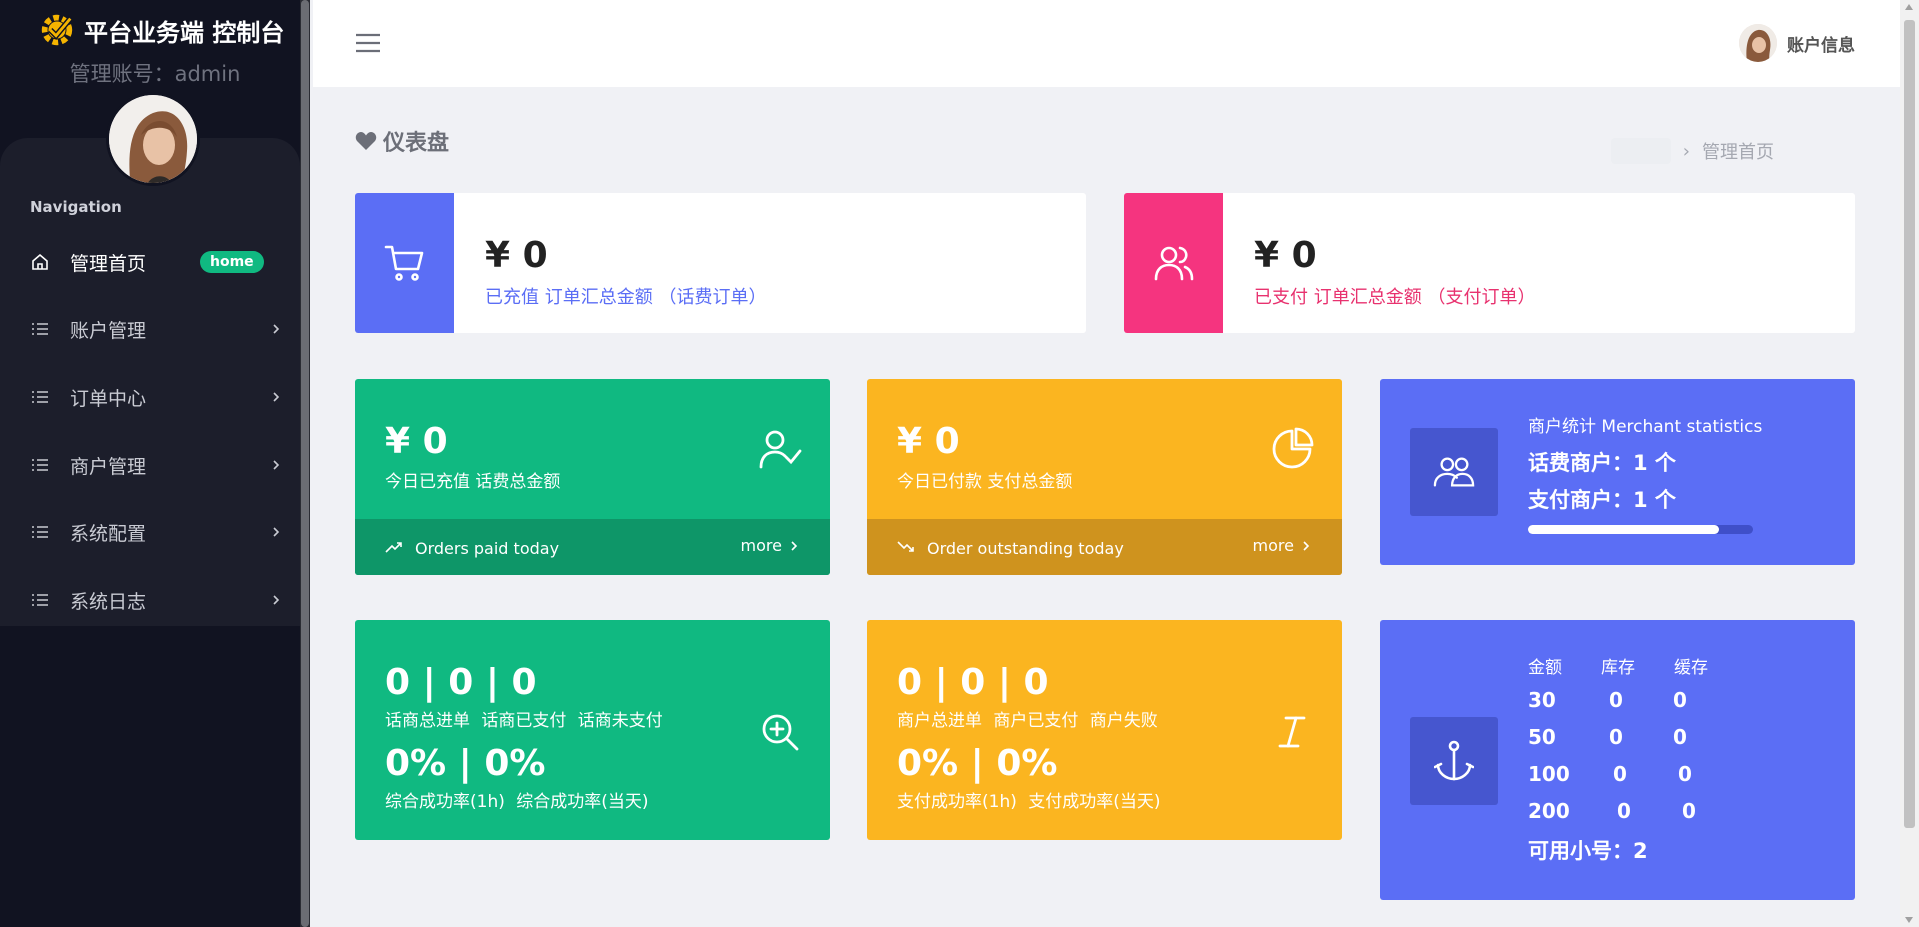  I want to click on phone-orders-counts-labels: 话商总进单 话商已支付 话商未支付, so click(524, 721).